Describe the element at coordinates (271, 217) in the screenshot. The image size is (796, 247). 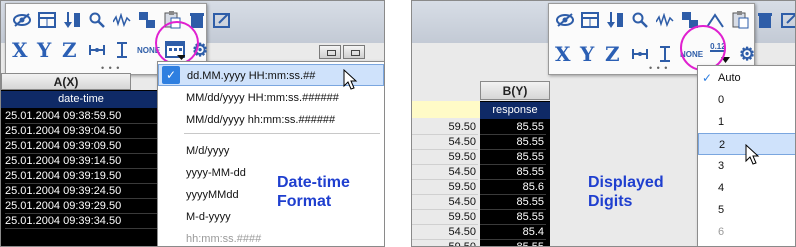
I see `menu-item: M-d-yyyy` at that location.